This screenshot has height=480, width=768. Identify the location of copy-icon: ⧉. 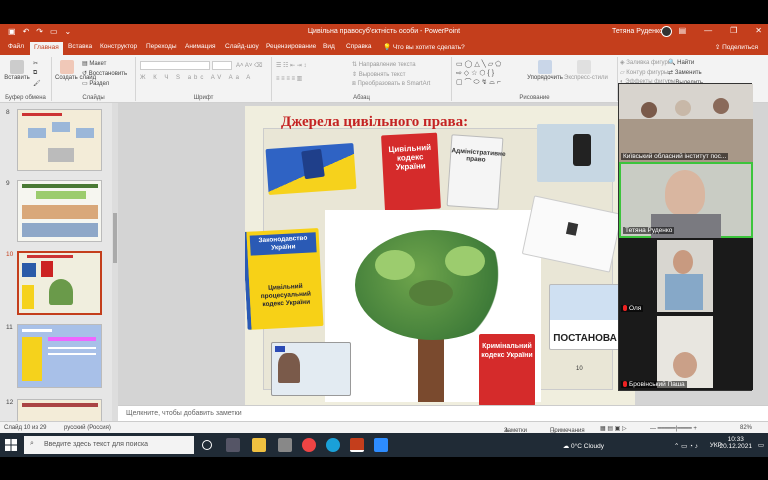
(35, 73).